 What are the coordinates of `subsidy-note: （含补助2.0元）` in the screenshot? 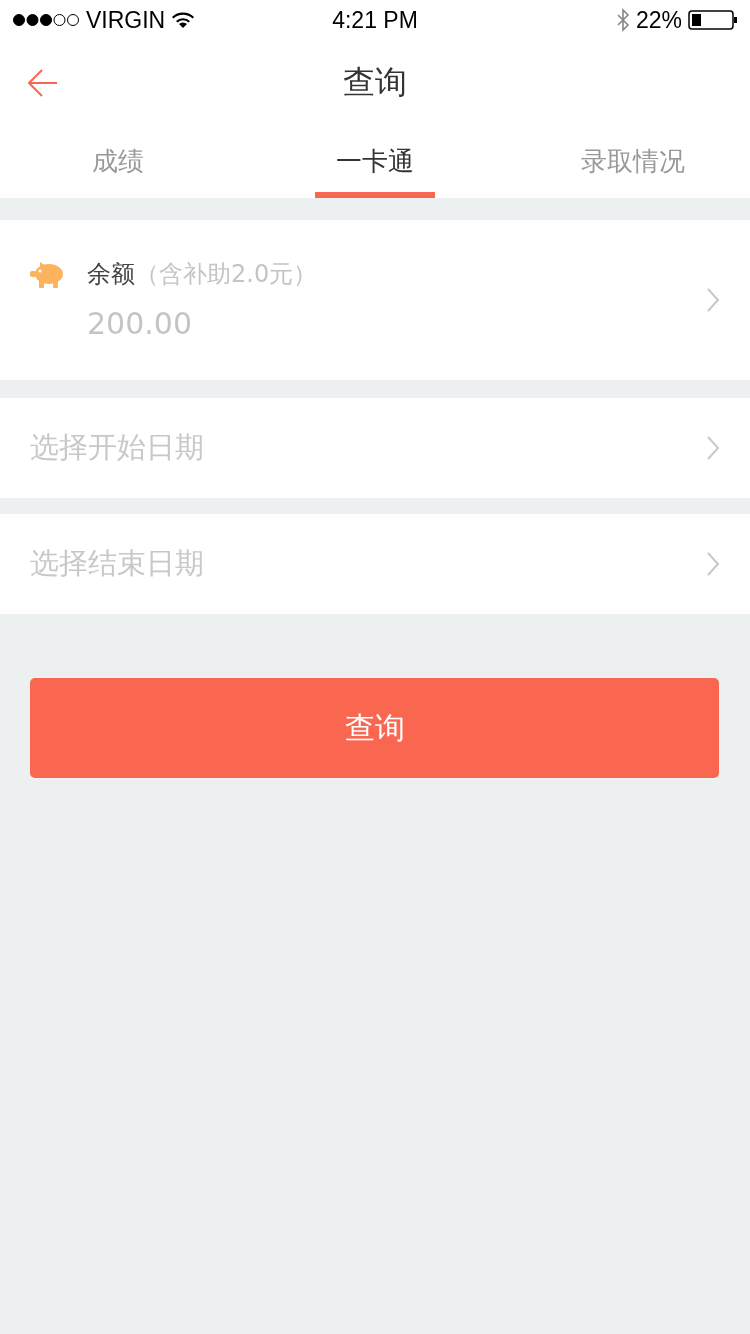 It's located at (226, 274).